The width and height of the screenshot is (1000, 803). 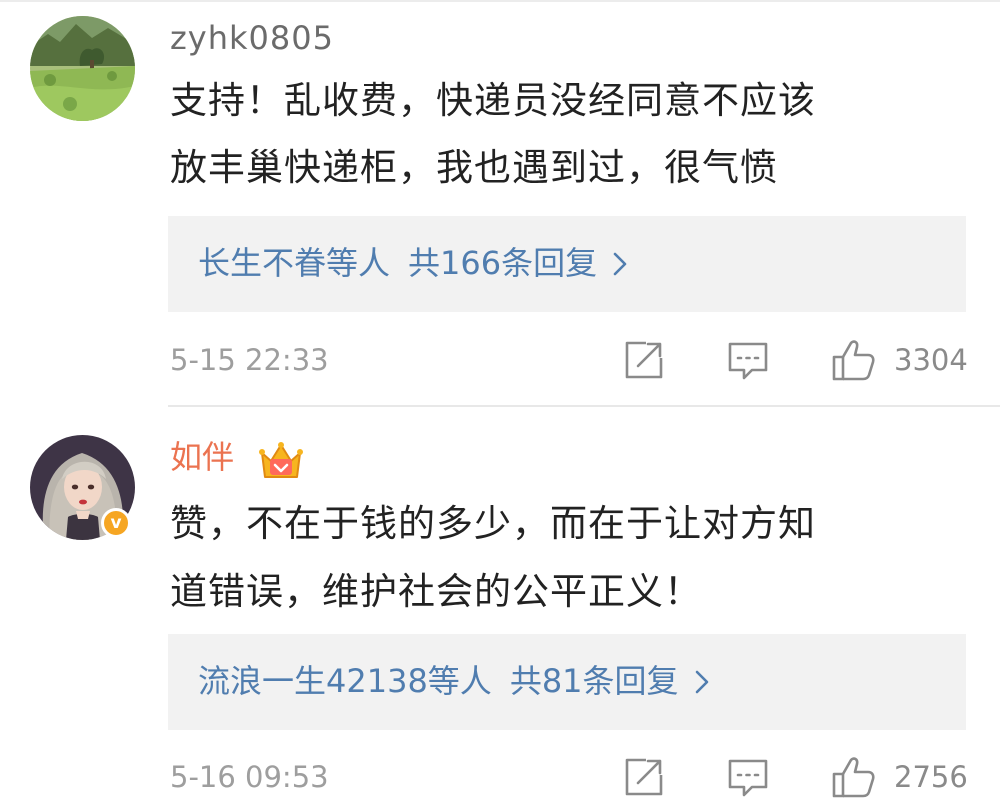 I want to click on reply-count: 共166条回复, so click(x=503, y=263).